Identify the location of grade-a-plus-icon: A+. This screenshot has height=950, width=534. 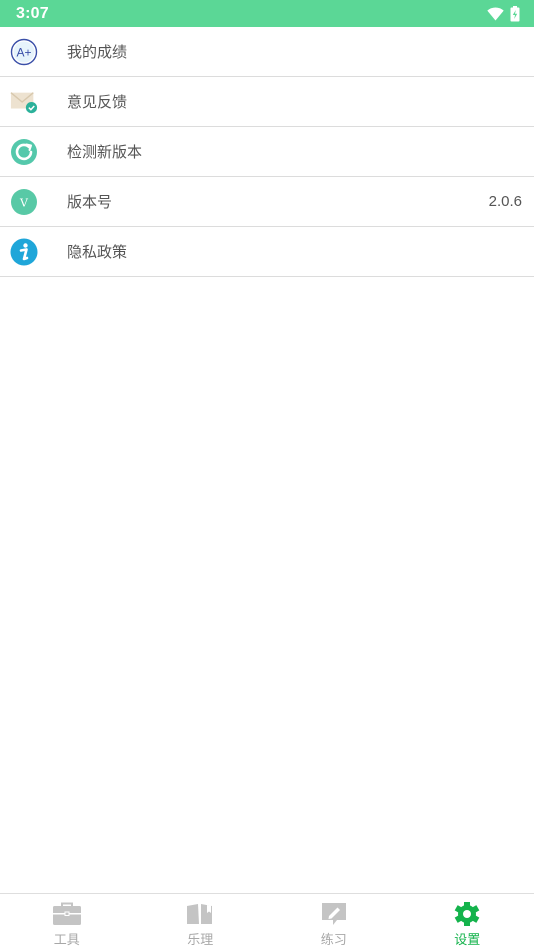
(24, 52).